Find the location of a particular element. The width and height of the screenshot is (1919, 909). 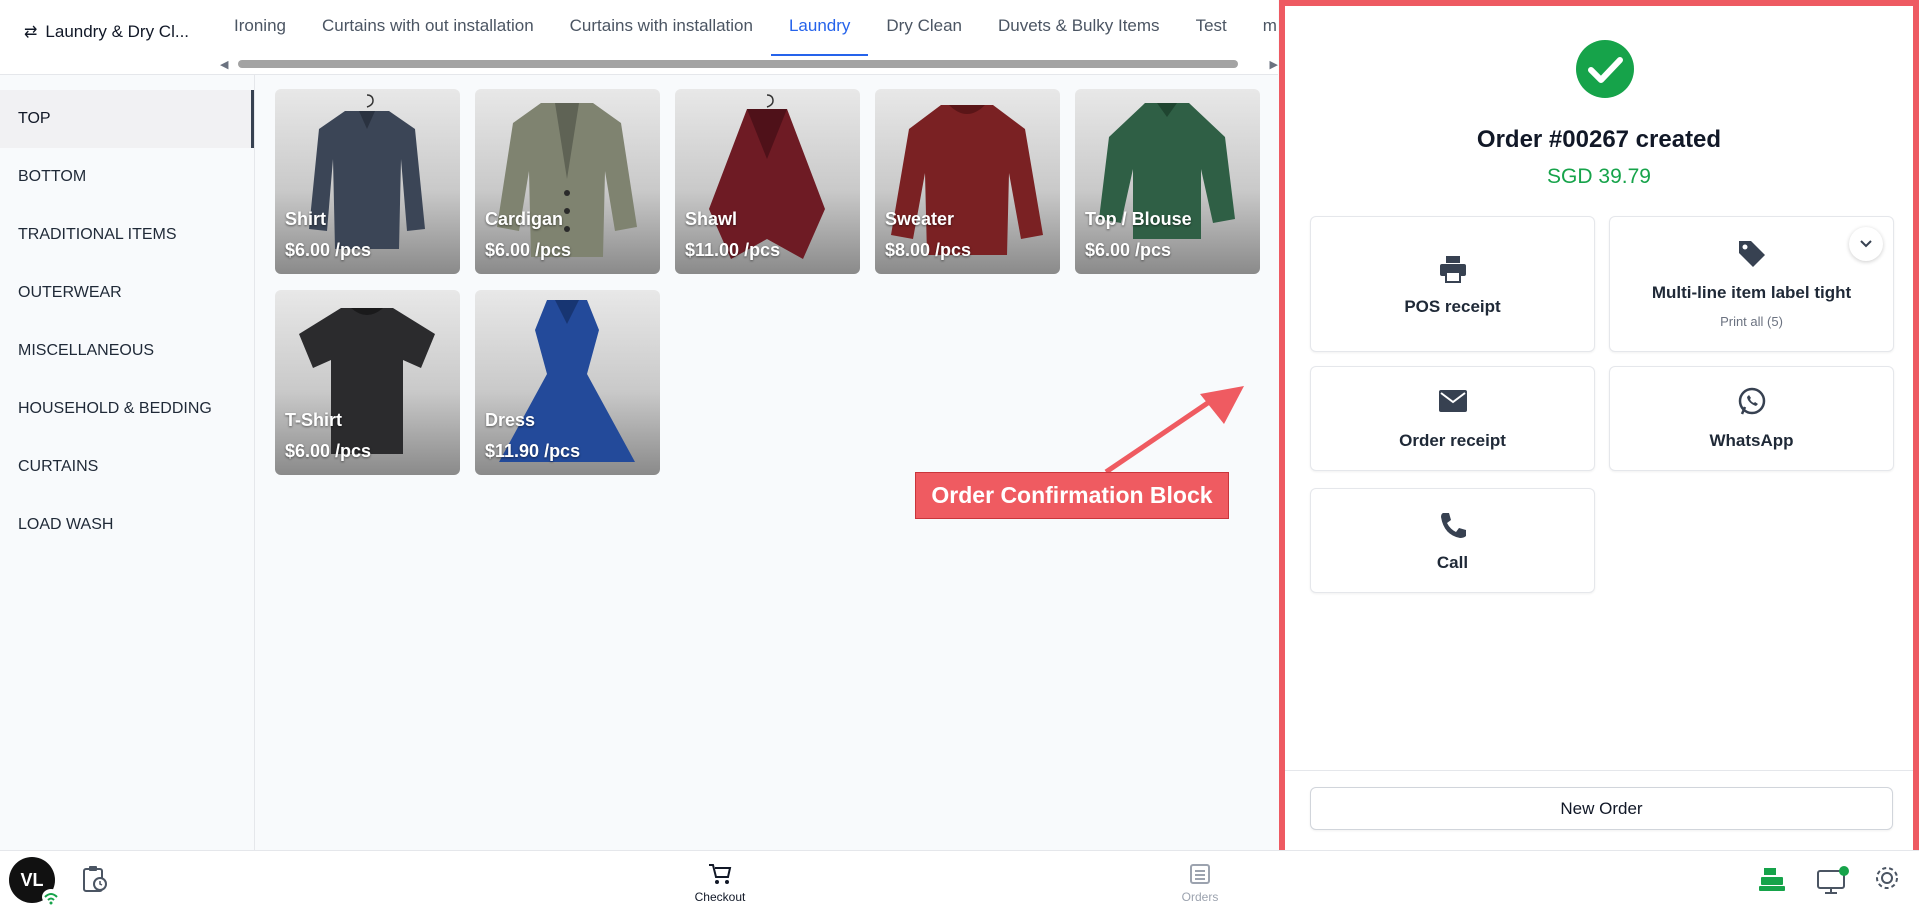

success-check-icon is located at coordinates (1605, 69).